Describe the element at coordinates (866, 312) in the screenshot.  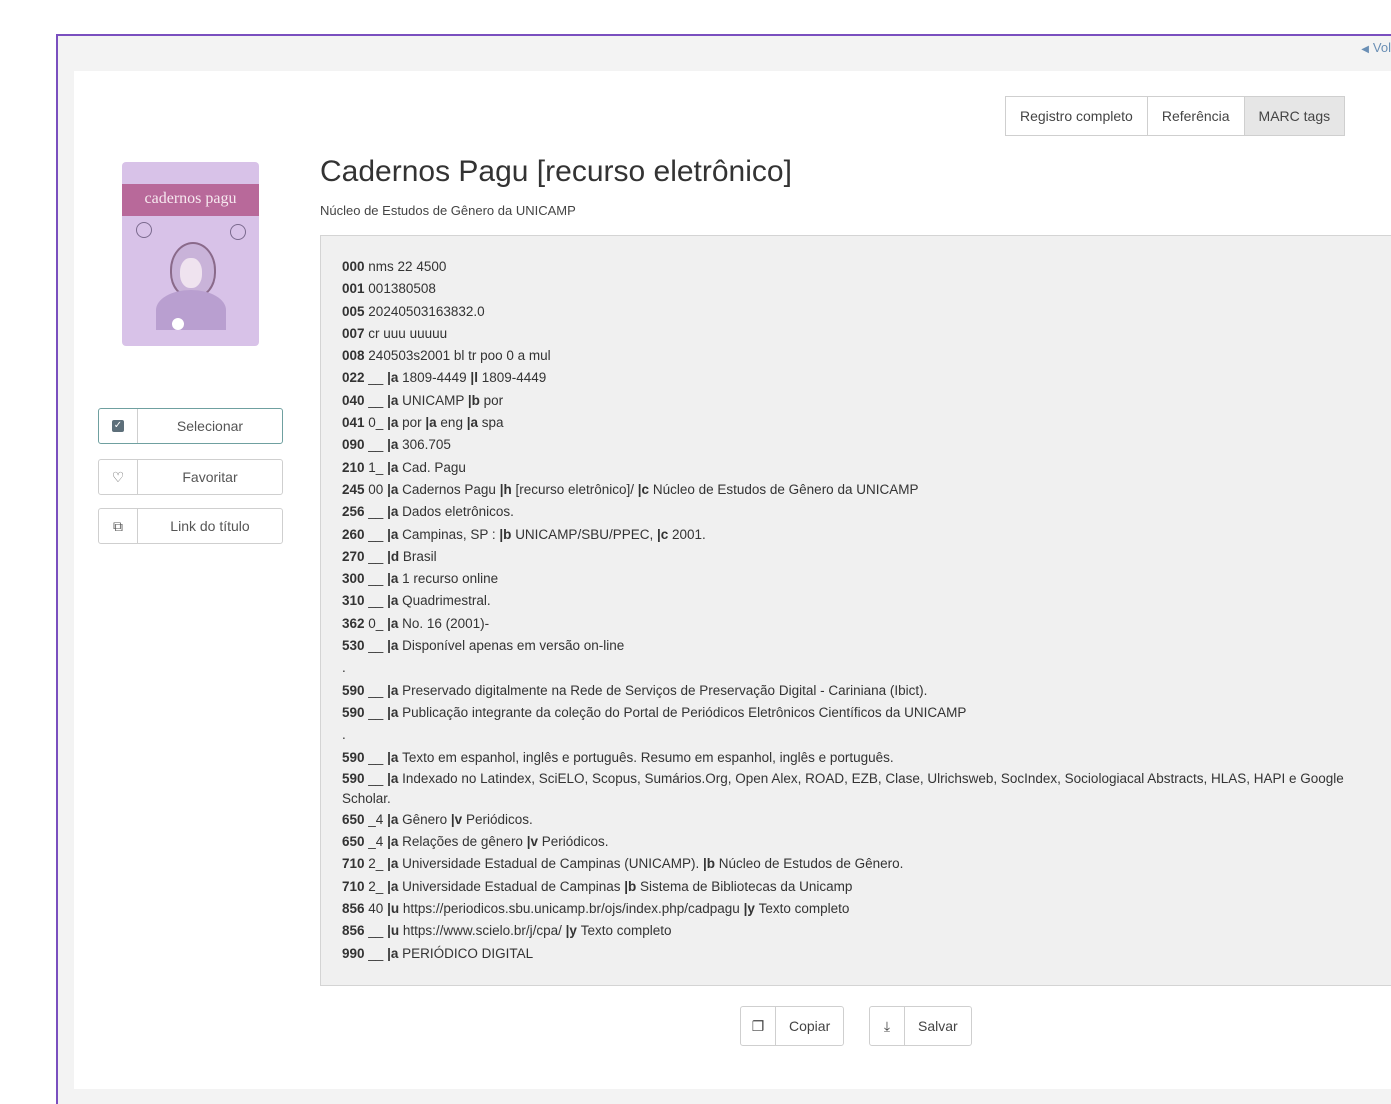
I see `marc-field: 005 20240503163832.0` at that location.